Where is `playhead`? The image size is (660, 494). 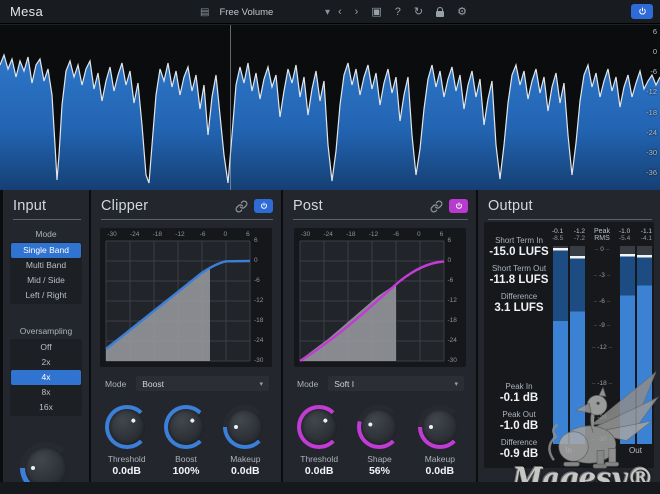 playhead is located at coordinates (230, 107).